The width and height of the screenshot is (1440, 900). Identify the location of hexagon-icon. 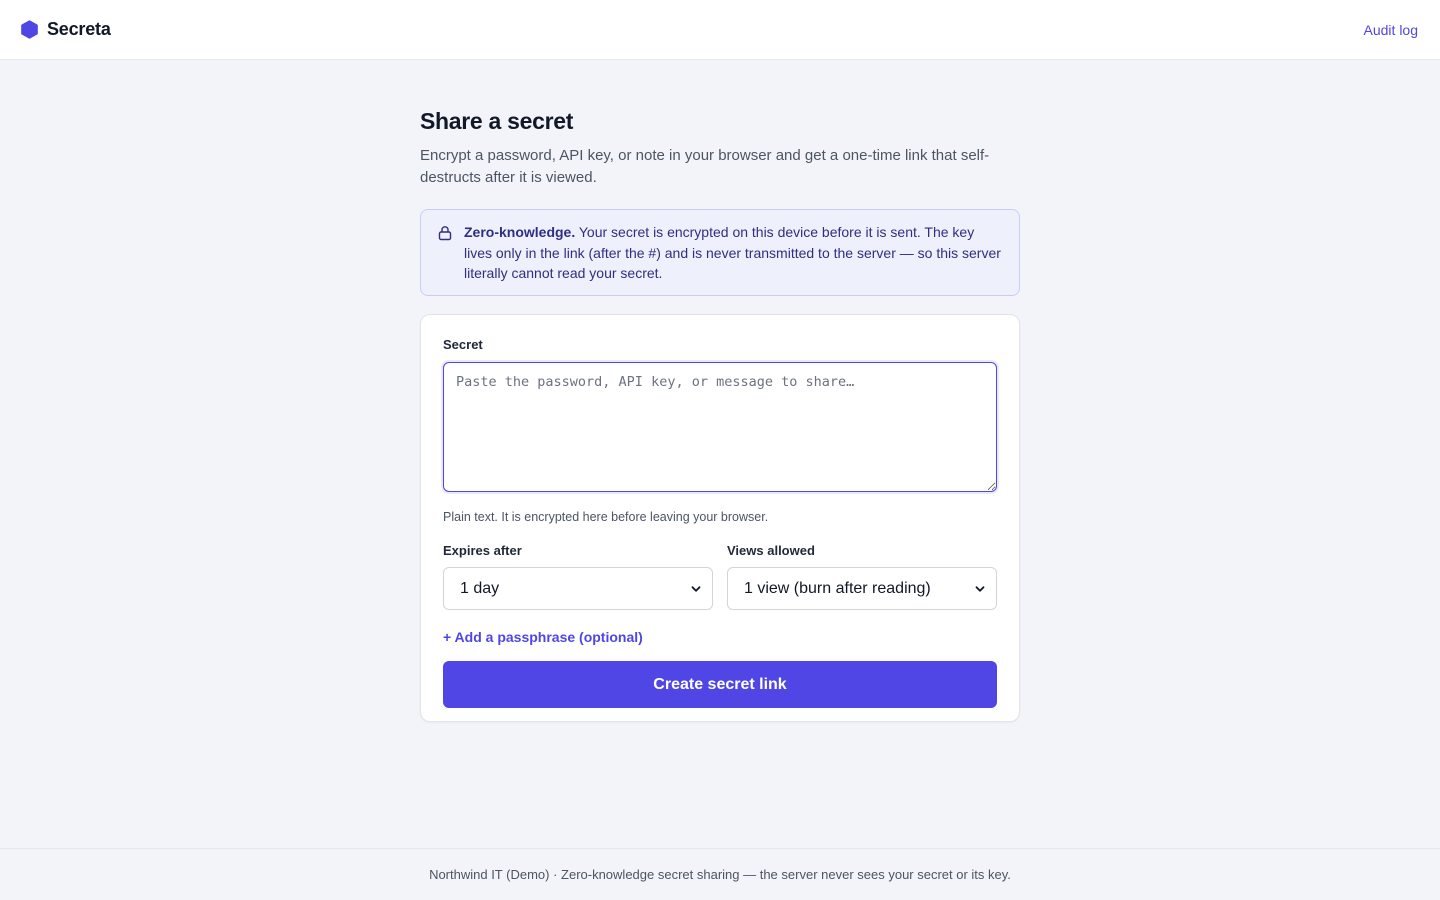
(29, 29).